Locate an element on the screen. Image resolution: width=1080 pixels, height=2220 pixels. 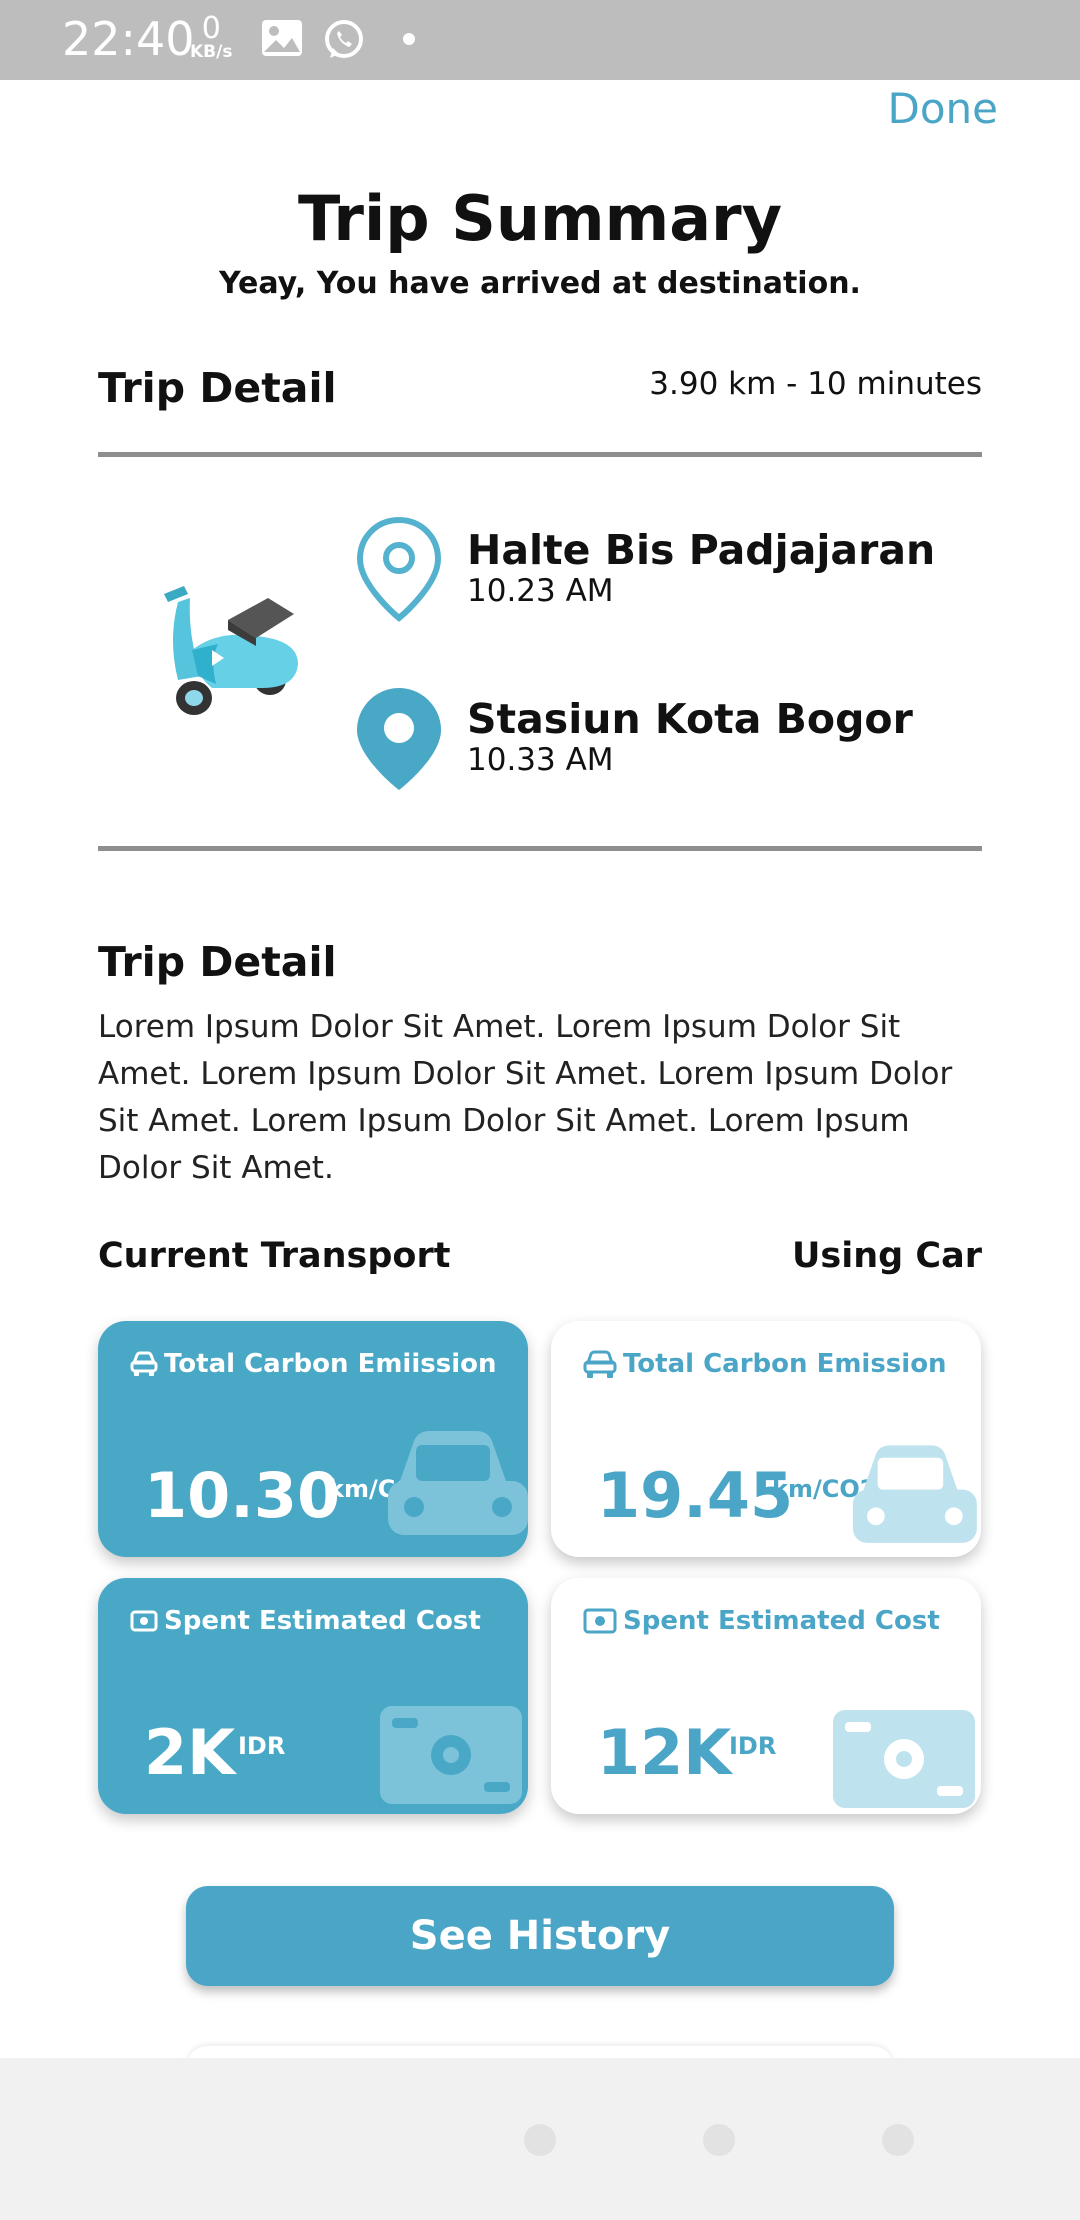
car-emission-title: Total Carbon Emission is located at coordinates (785, 1364).